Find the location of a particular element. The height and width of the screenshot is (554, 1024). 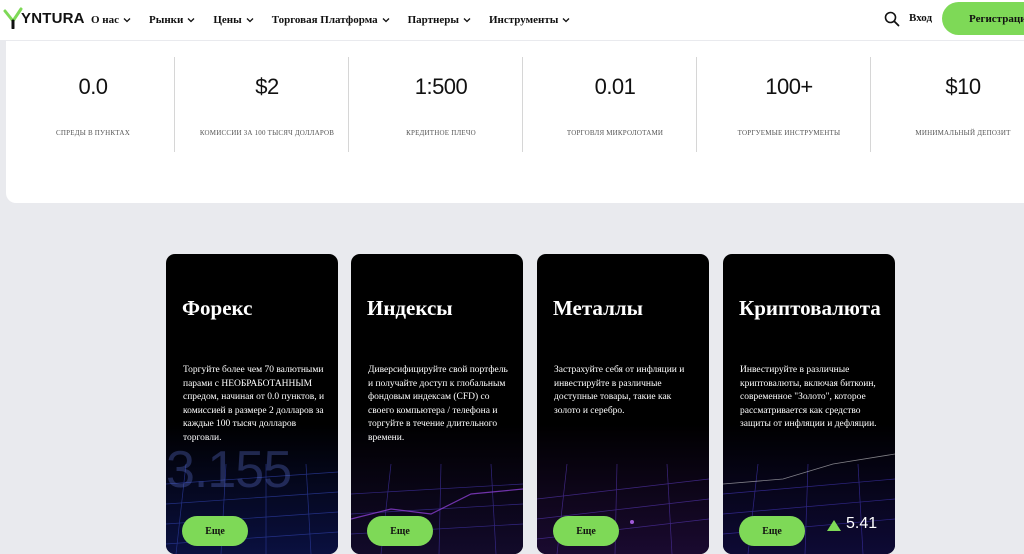

login-link: Вход is located at coordinates (920, 18).